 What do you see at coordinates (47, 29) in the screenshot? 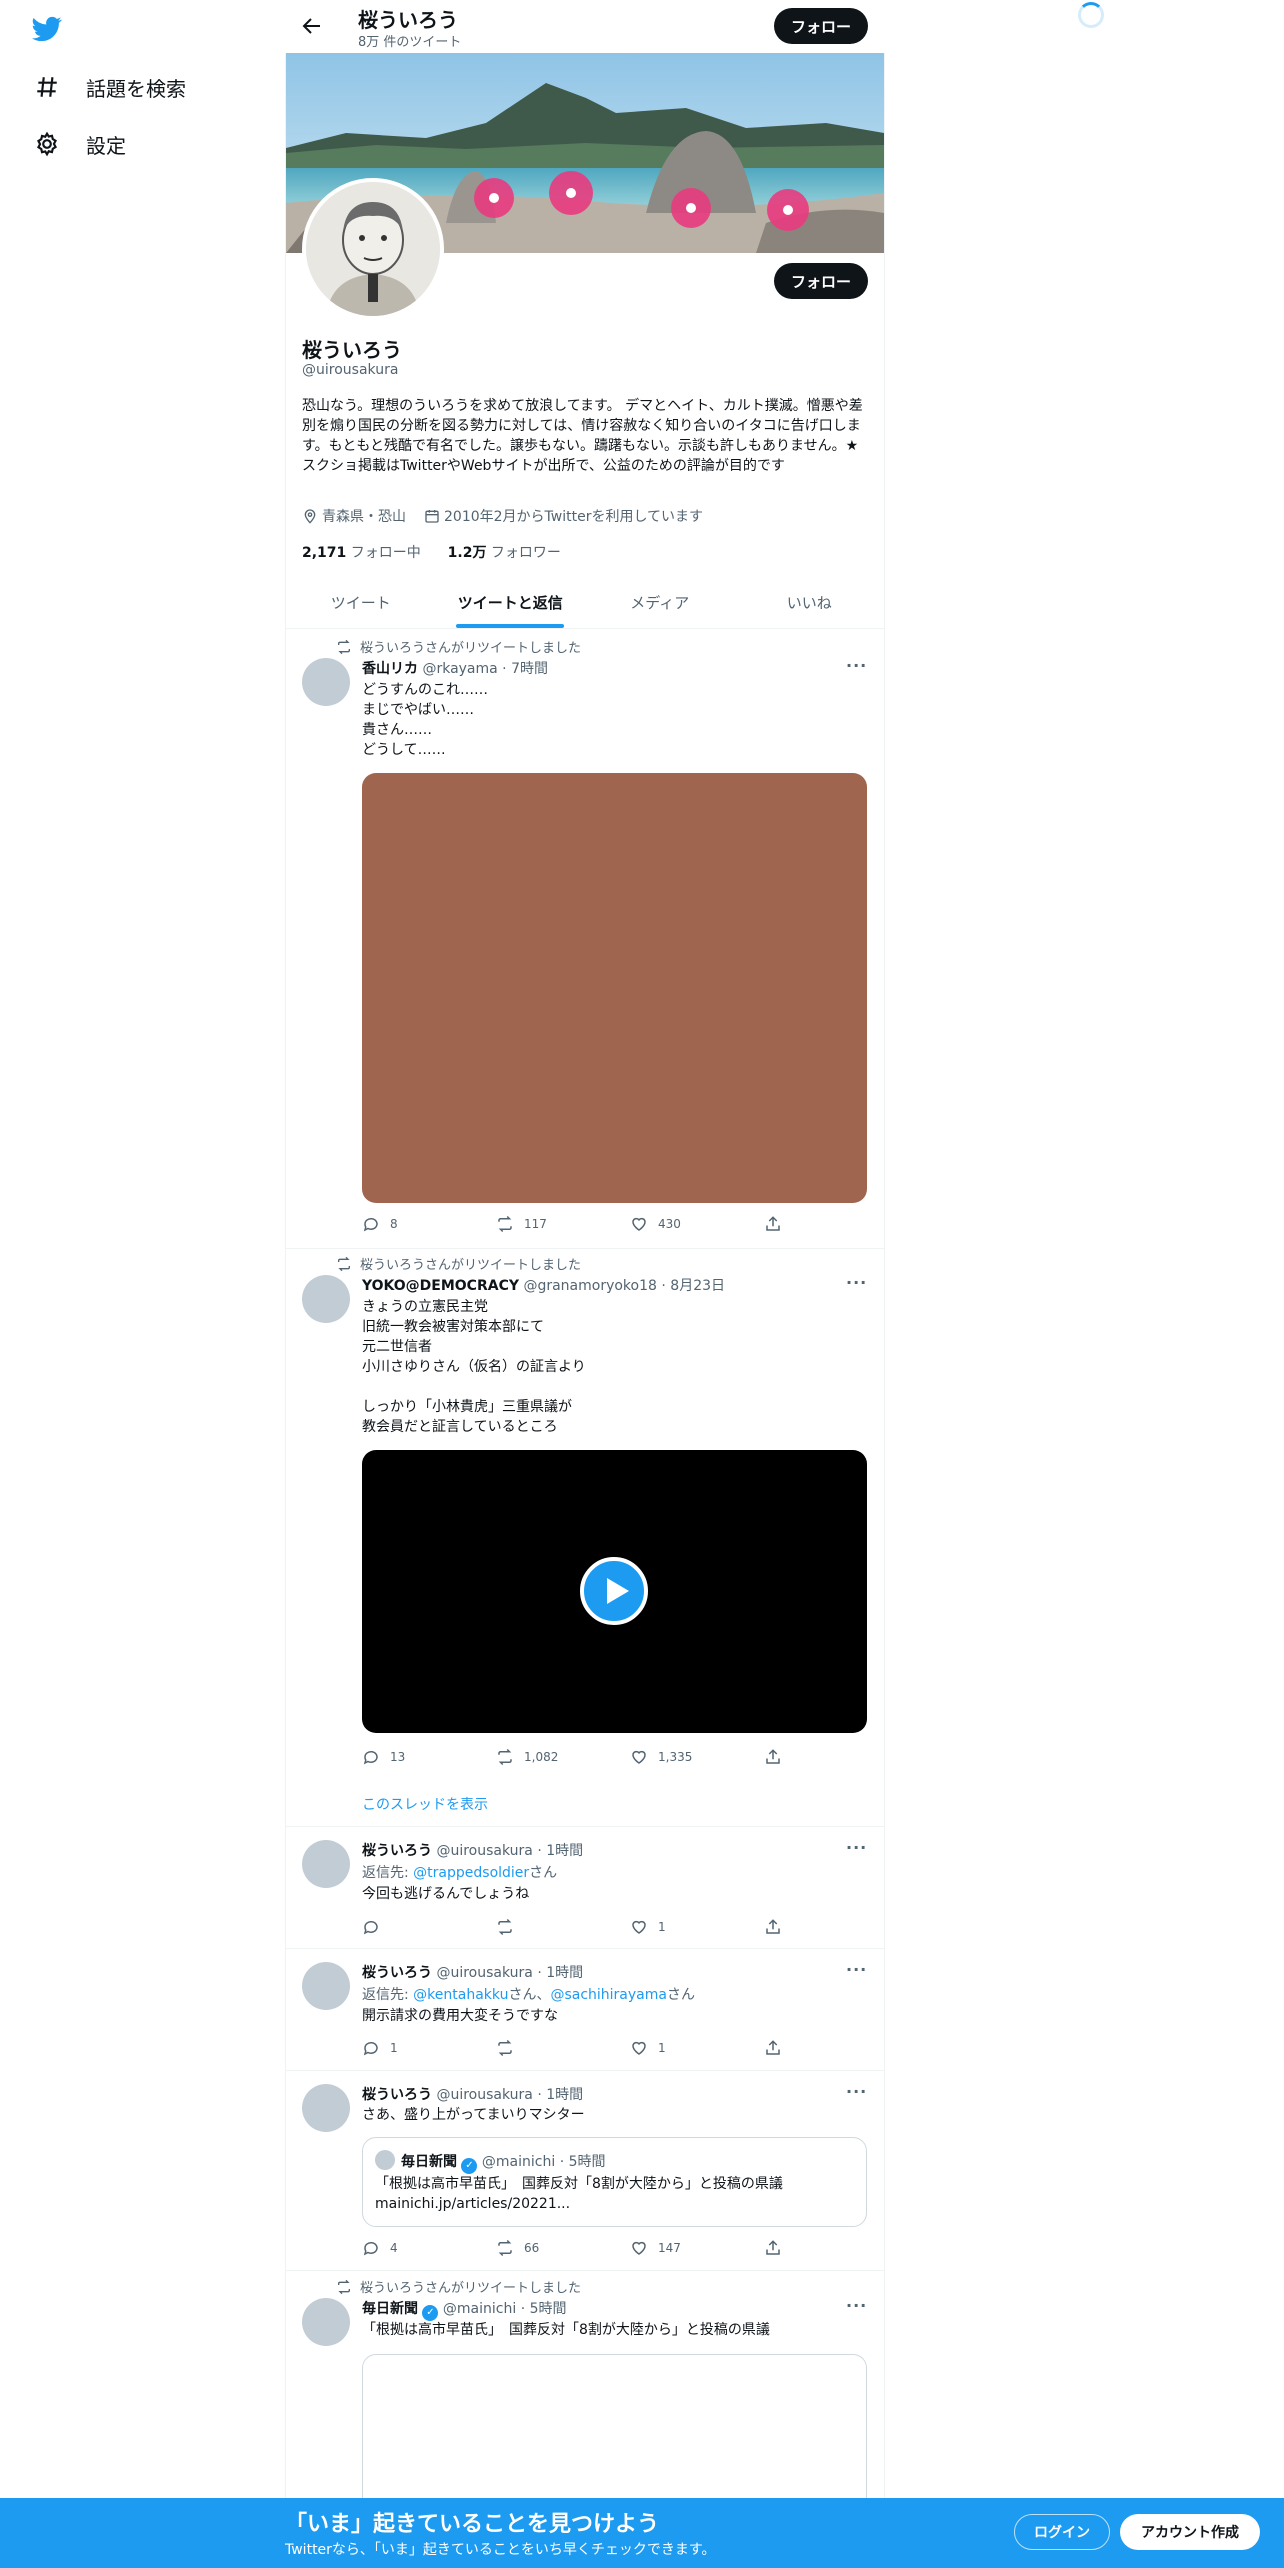
I see `twitter-logo-icon` at bounding box center [47, 29].